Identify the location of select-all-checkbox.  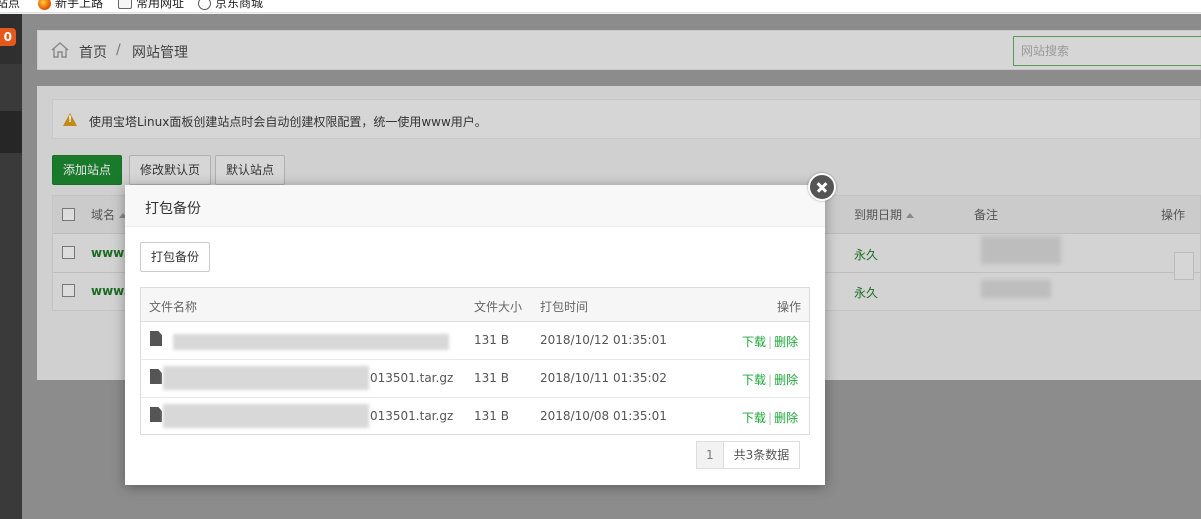
(68, 214).